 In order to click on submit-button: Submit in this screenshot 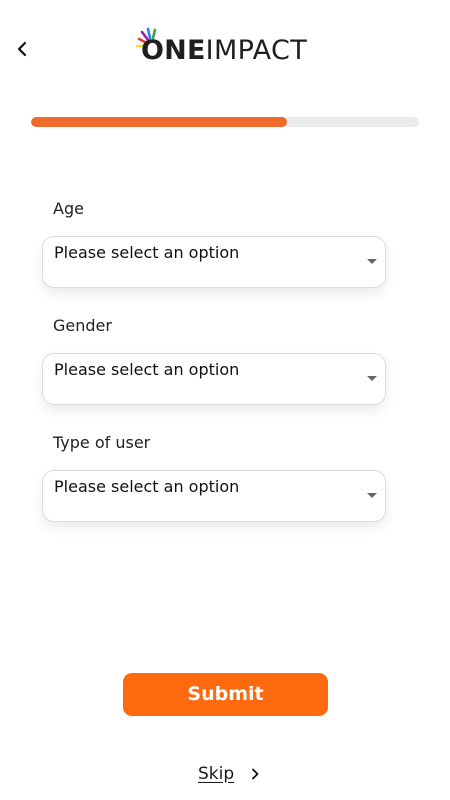, I will do `click(225, 694)`.